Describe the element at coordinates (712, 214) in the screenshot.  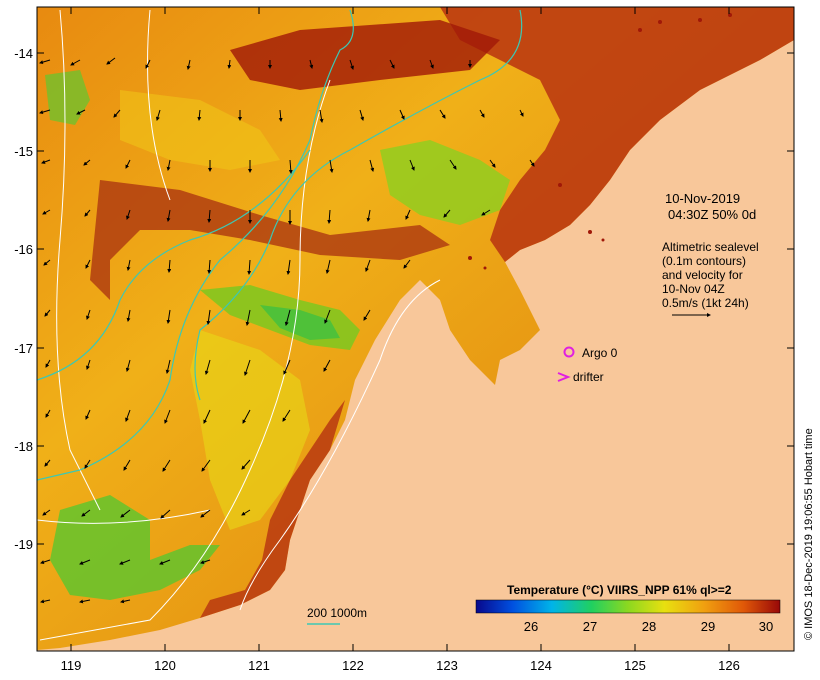
I see `time-label: 04:30Z 50% 0d` at that location.